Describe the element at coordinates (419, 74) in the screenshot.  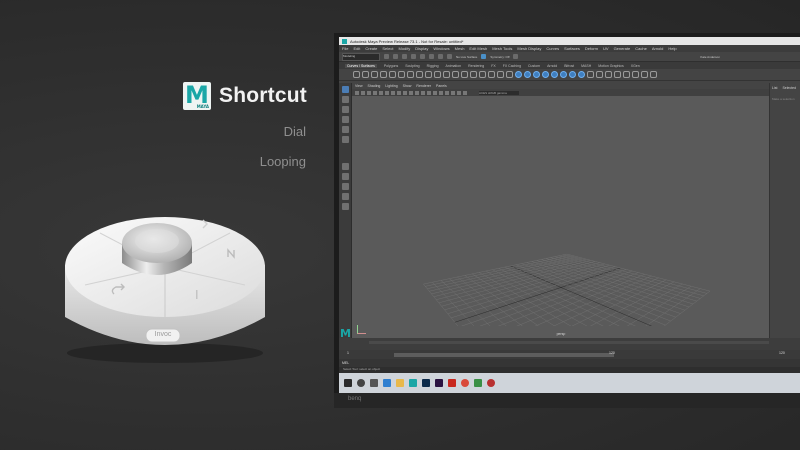
I see `shelf-text-icon` at that location.